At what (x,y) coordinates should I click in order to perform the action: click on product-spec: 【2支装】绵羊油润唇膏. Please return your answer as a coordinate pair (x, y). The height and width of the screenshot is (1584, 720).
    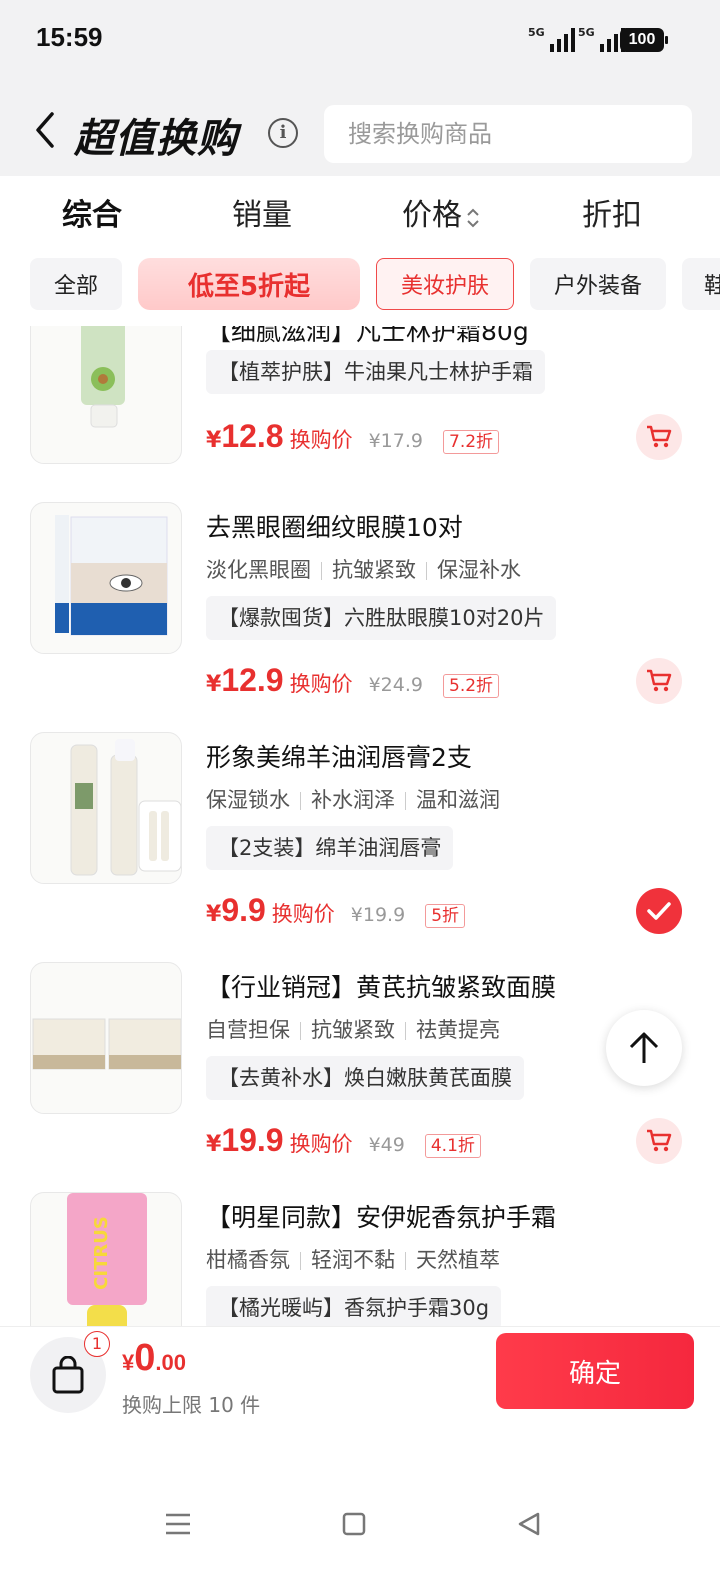
    Looking at the image, I should click on (330, 848).